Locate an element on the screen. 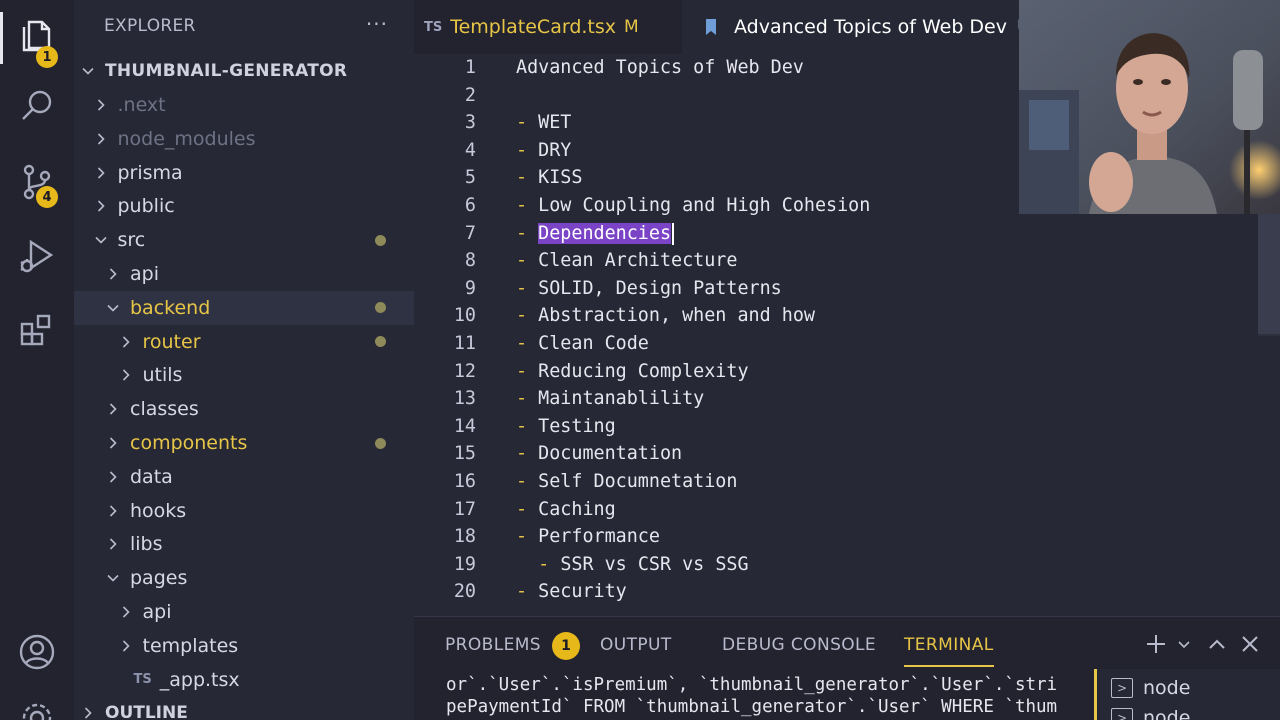  folder-item: backend is located at coordinates (244, 307).